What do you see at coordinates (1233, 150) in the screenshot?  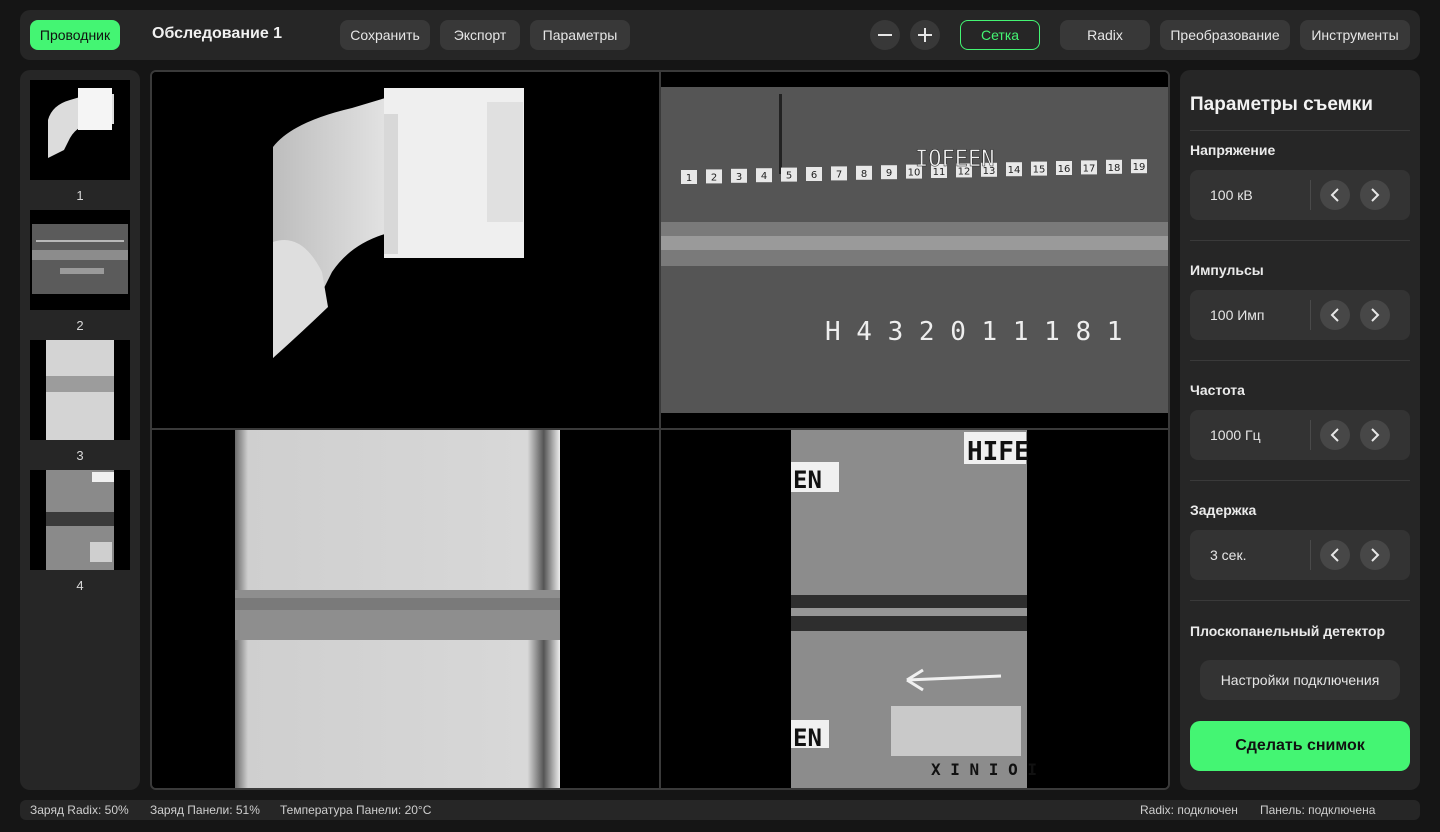 I see `voltage-label: Напряжение` at bounding box center [1233, 150].